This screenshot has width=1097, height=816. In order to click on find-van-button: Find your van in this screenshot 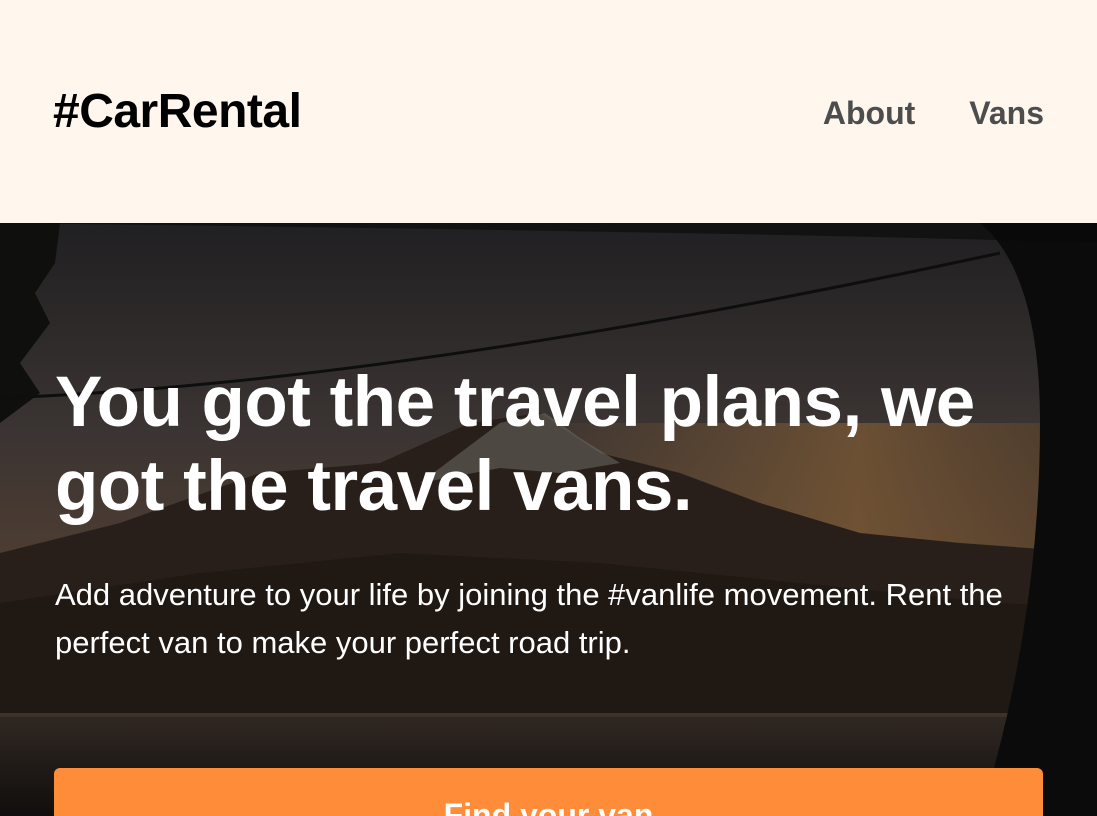, I will do `click(548, 792)`.